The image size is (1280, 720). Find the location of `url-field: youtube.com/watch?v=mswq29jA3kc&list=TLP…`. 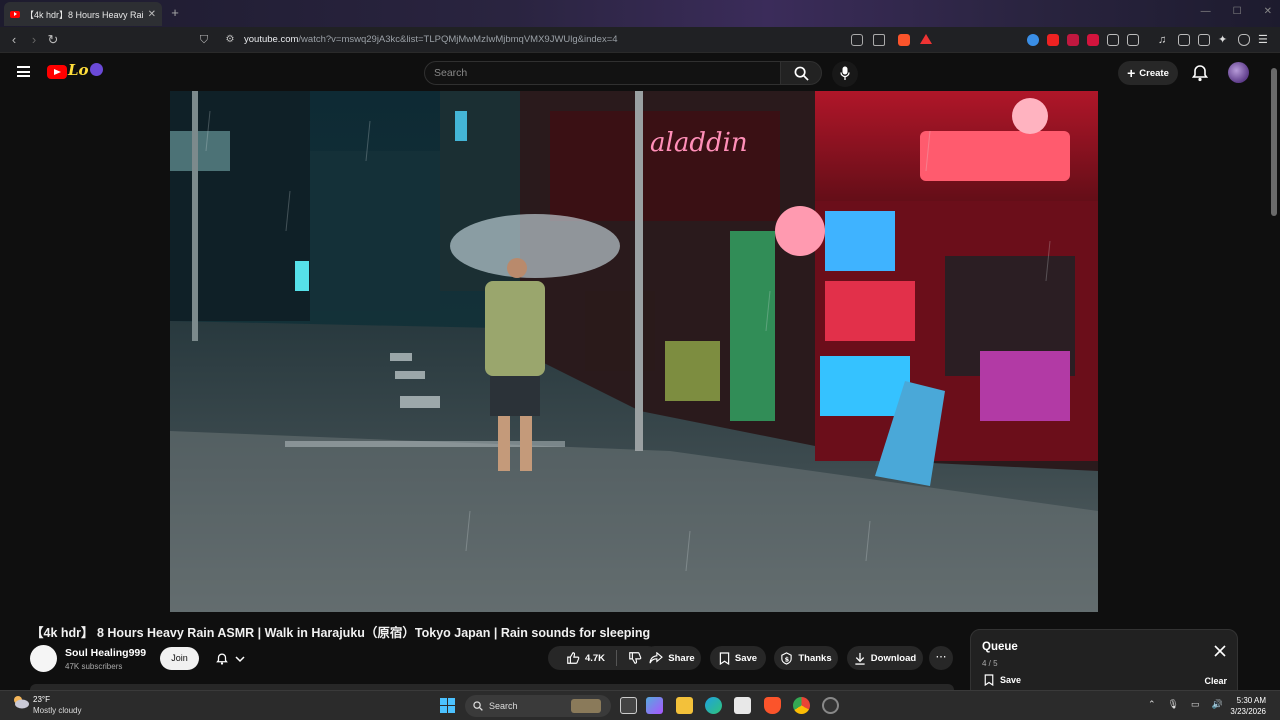

url-field: youtube.com/watch?v=mswq29jA3kc&list=TLP… is located at coordinates (431, 39).